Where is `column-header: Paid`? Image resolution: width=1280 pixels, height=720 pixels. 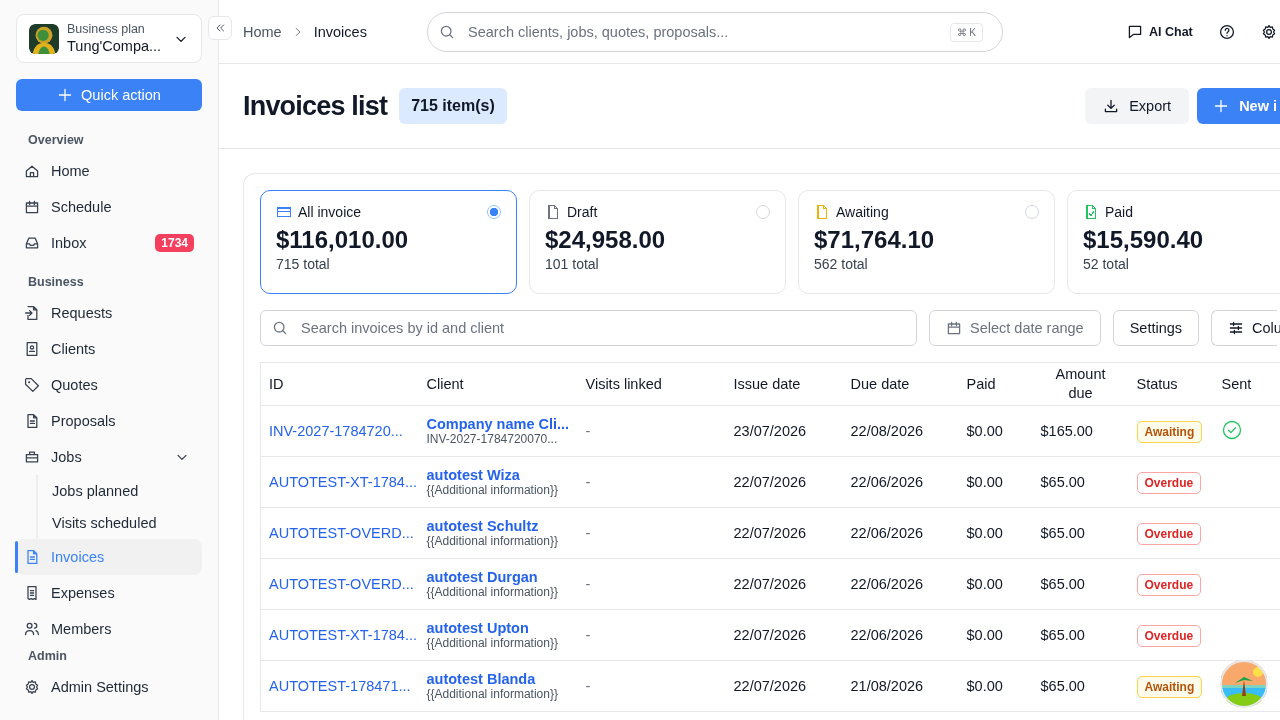
column-header: Paid is located at coordinates (995, 384).